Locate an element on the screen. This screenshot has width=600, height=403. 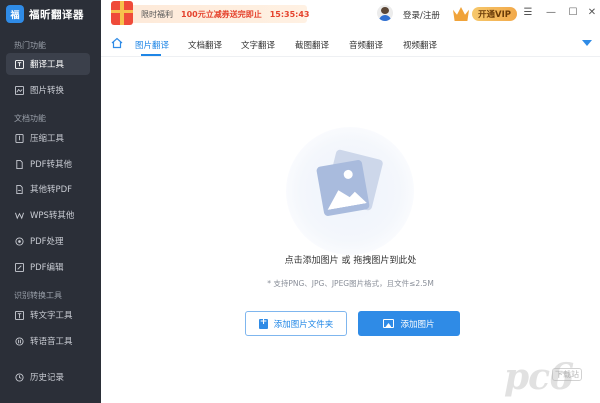
wps-icon is located at coordinates (19, 215).